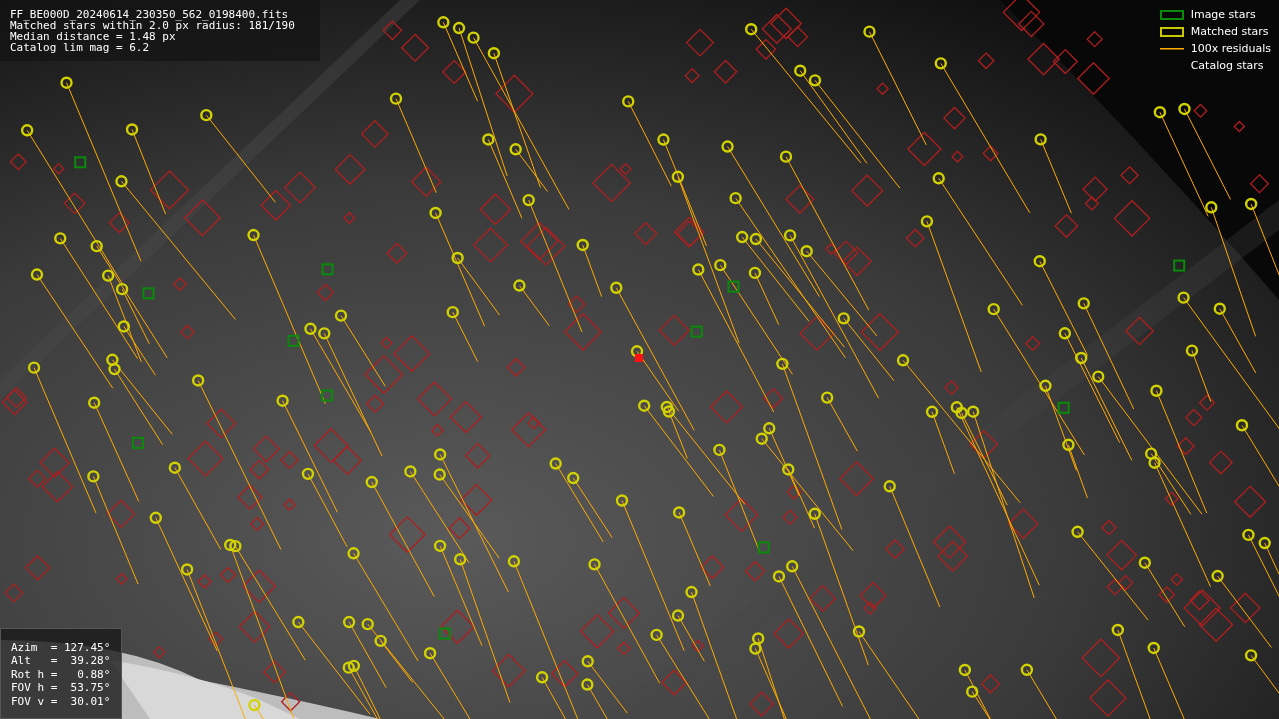 The image size is (1279, 719). I want to click on pointing-text: Rot h = 0.88°, so click(61, 674).